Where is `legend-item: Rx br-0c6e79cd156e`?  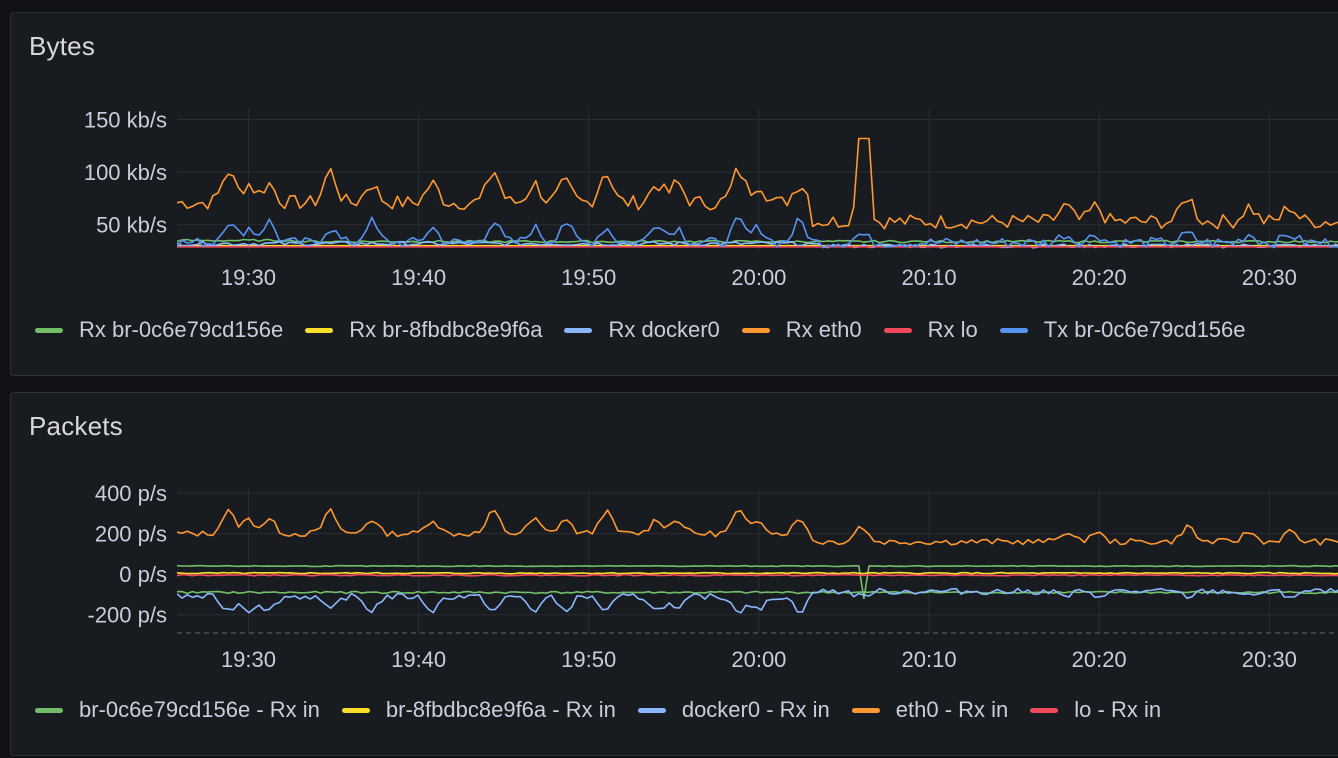
legend-item: Rx br-0c6e79cd156e is located at coordinates (159, 330).